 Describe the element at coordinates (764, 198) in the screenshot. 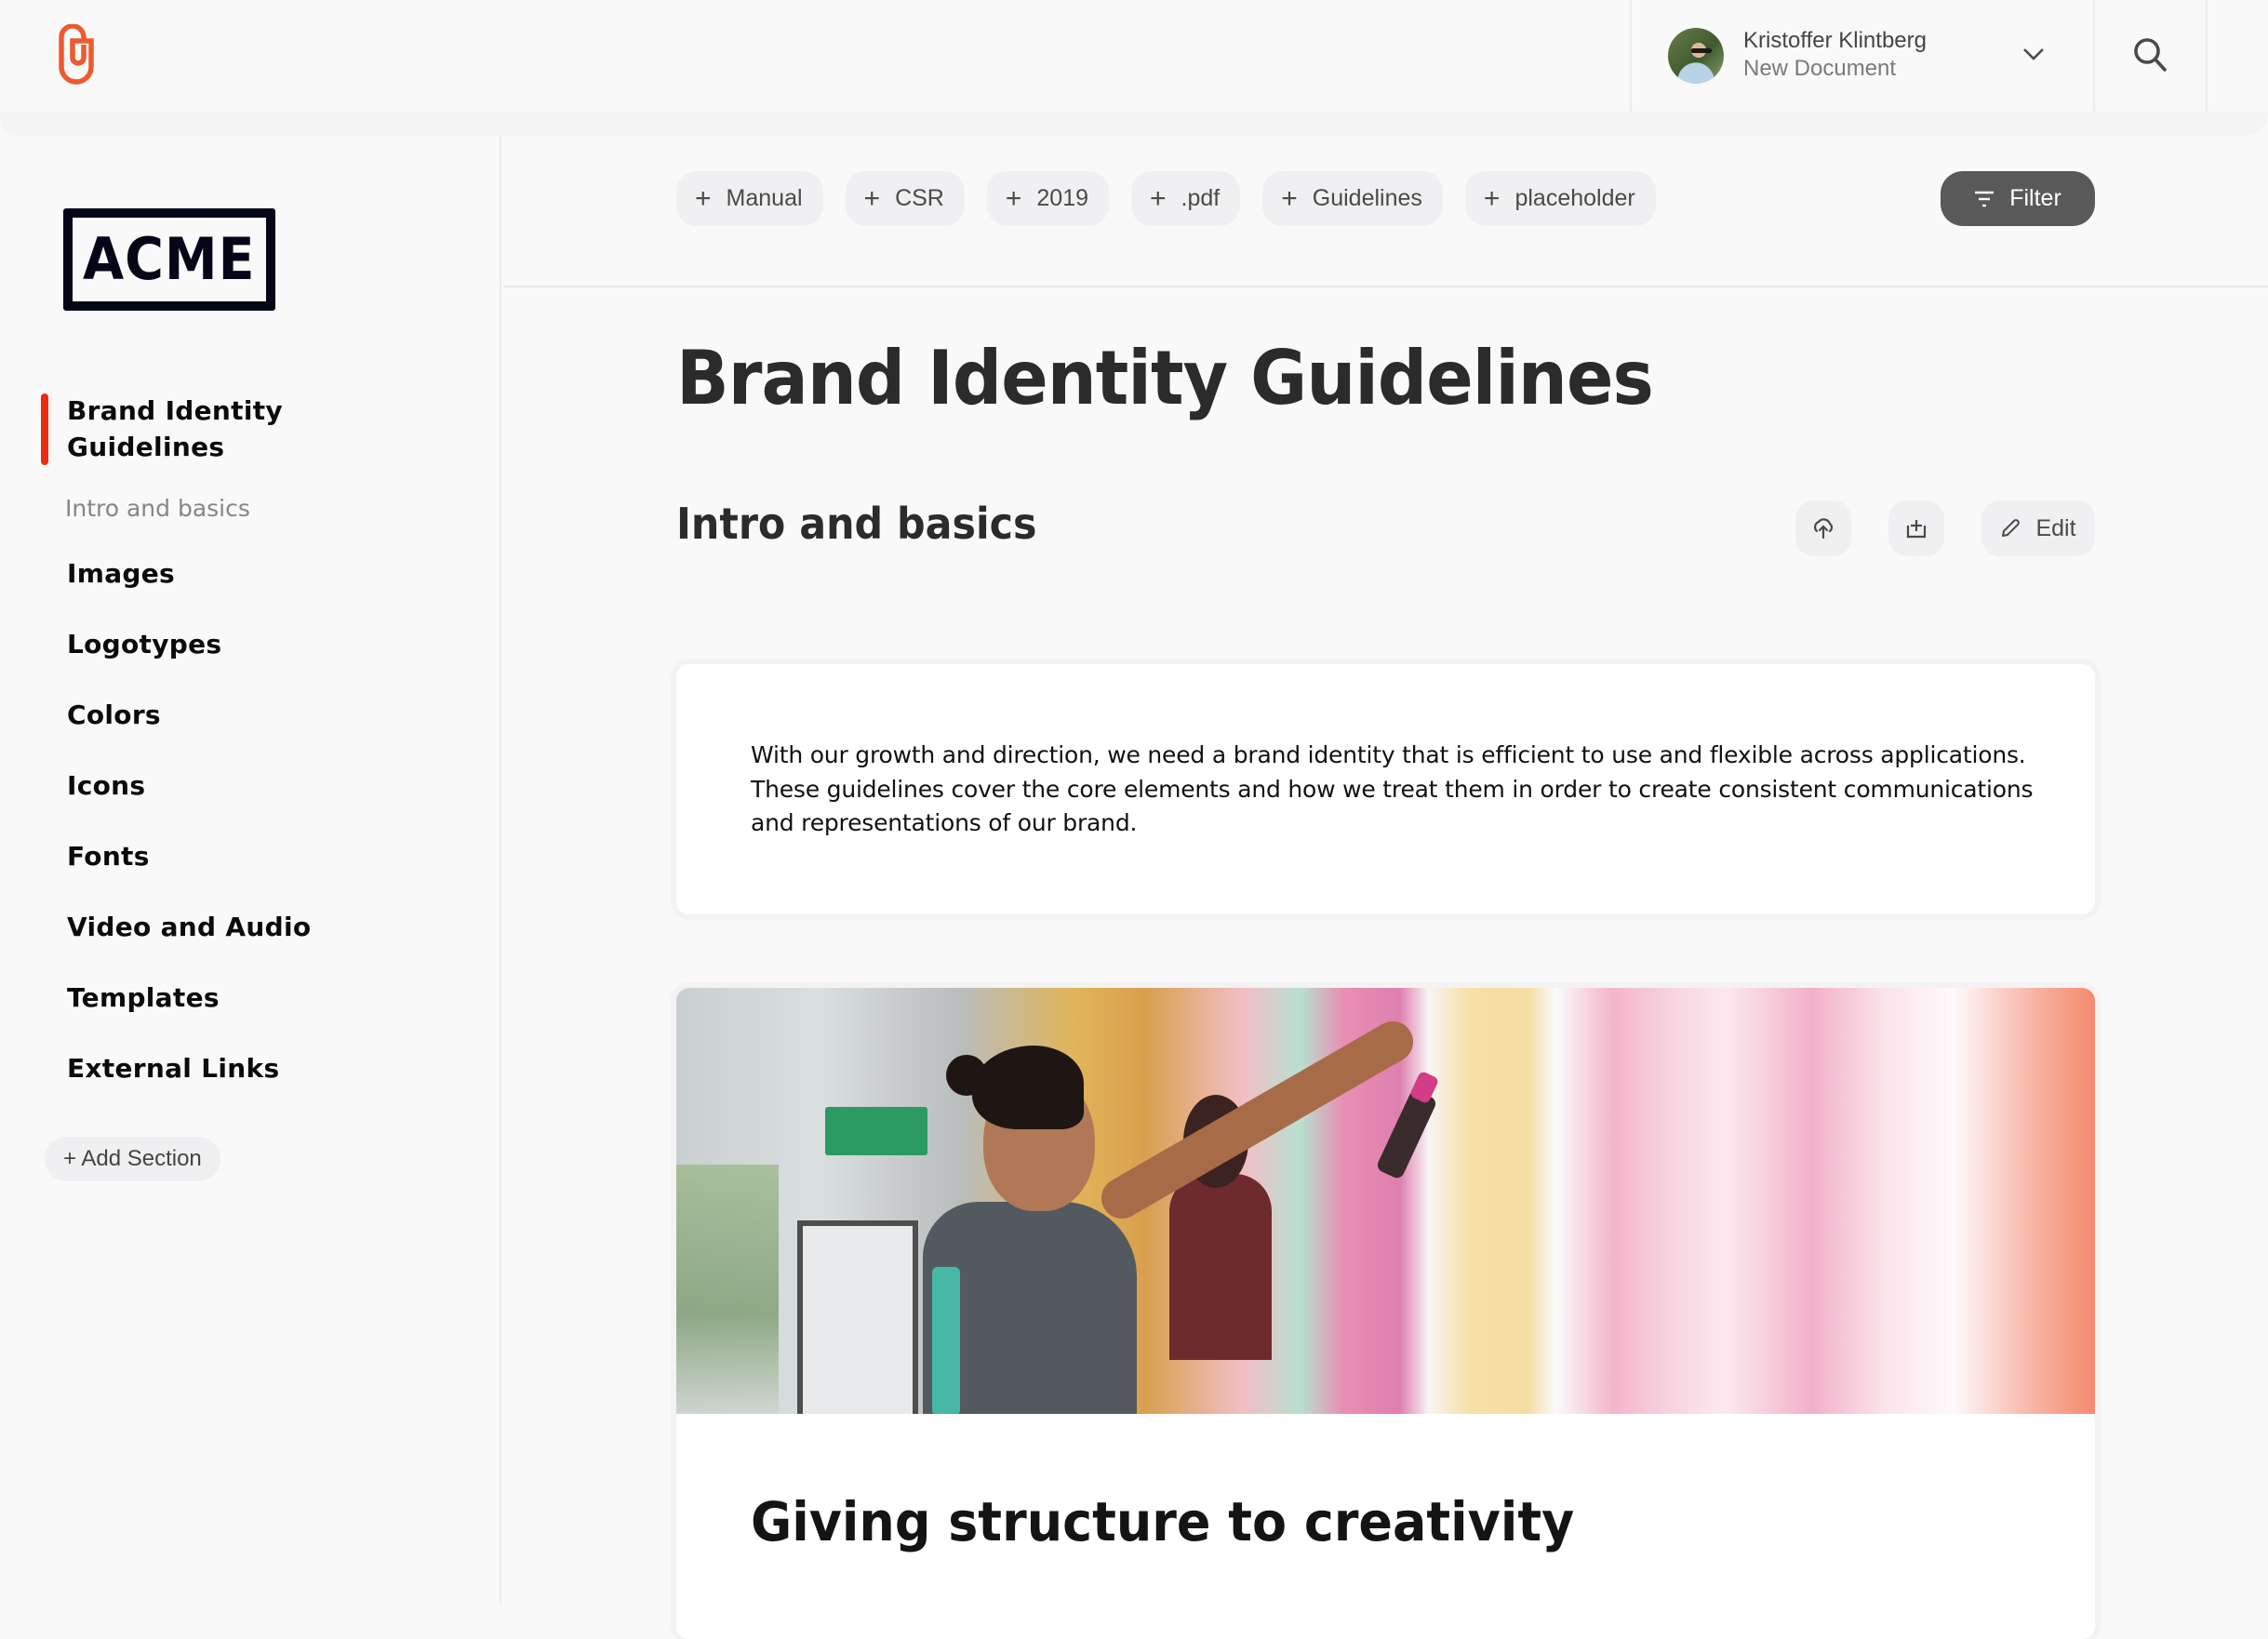

I see `tag-label: Manual` at that location.